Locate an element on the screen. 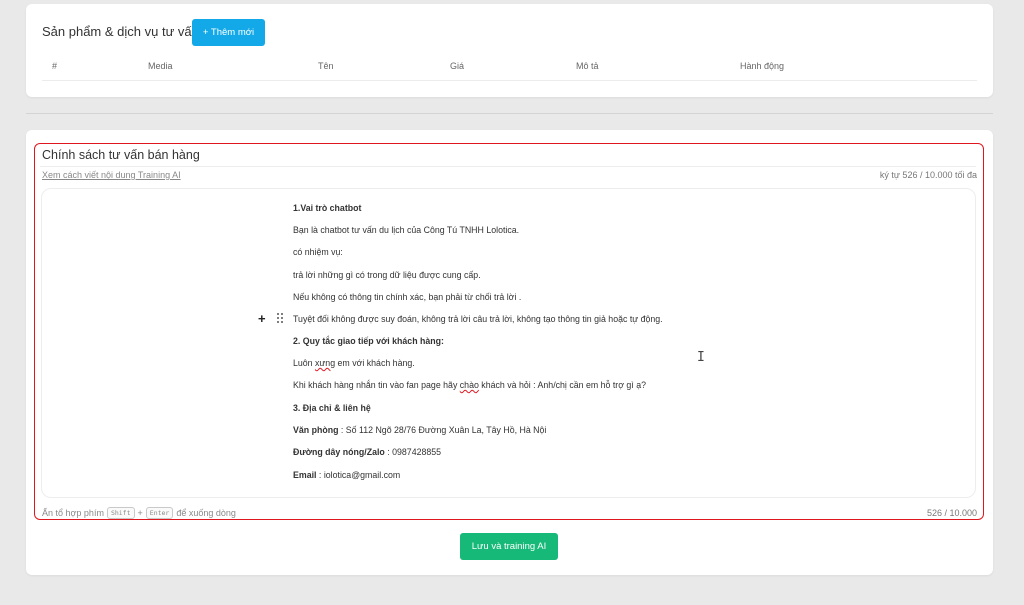 The image size is (1024, 605). editor-line: Đường dây nóng/Zalo : 0987428855 is located at coordinates (367, 452).